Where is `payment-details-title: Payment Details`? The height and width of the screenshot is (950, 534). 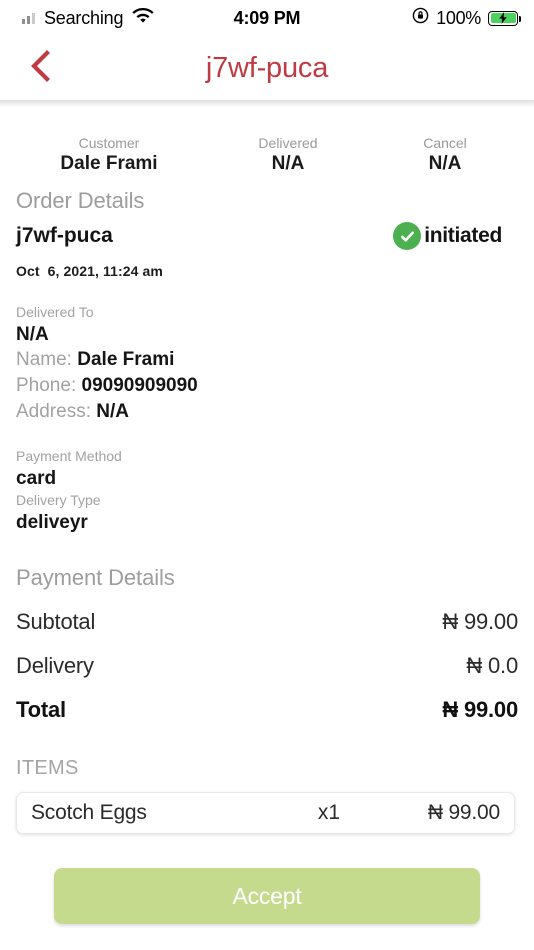 payment-details-title: Payment Details is located at coordinates (95, 577).